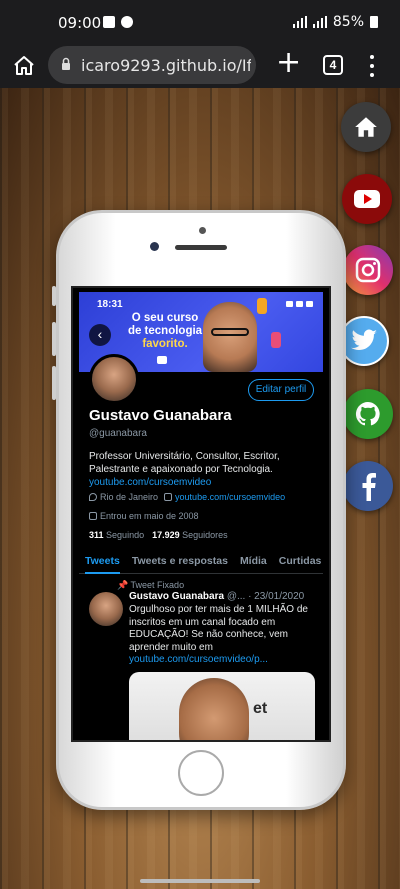 The width and height of the screenshot is (400, 889). What do you see at coordinates (224, 497) in the screenshot?
I see `website: youtube.com/cursoemvideo` at bounding box center [224, 497].